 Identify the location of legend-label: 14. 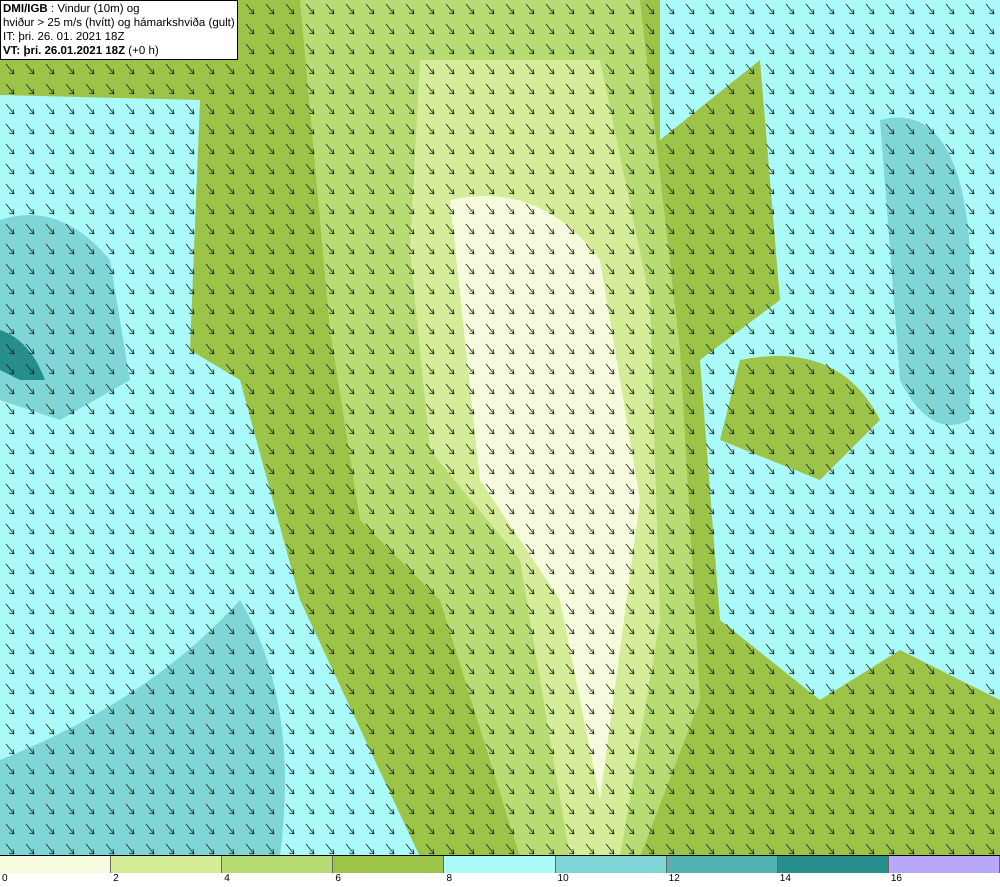
(784, 879).